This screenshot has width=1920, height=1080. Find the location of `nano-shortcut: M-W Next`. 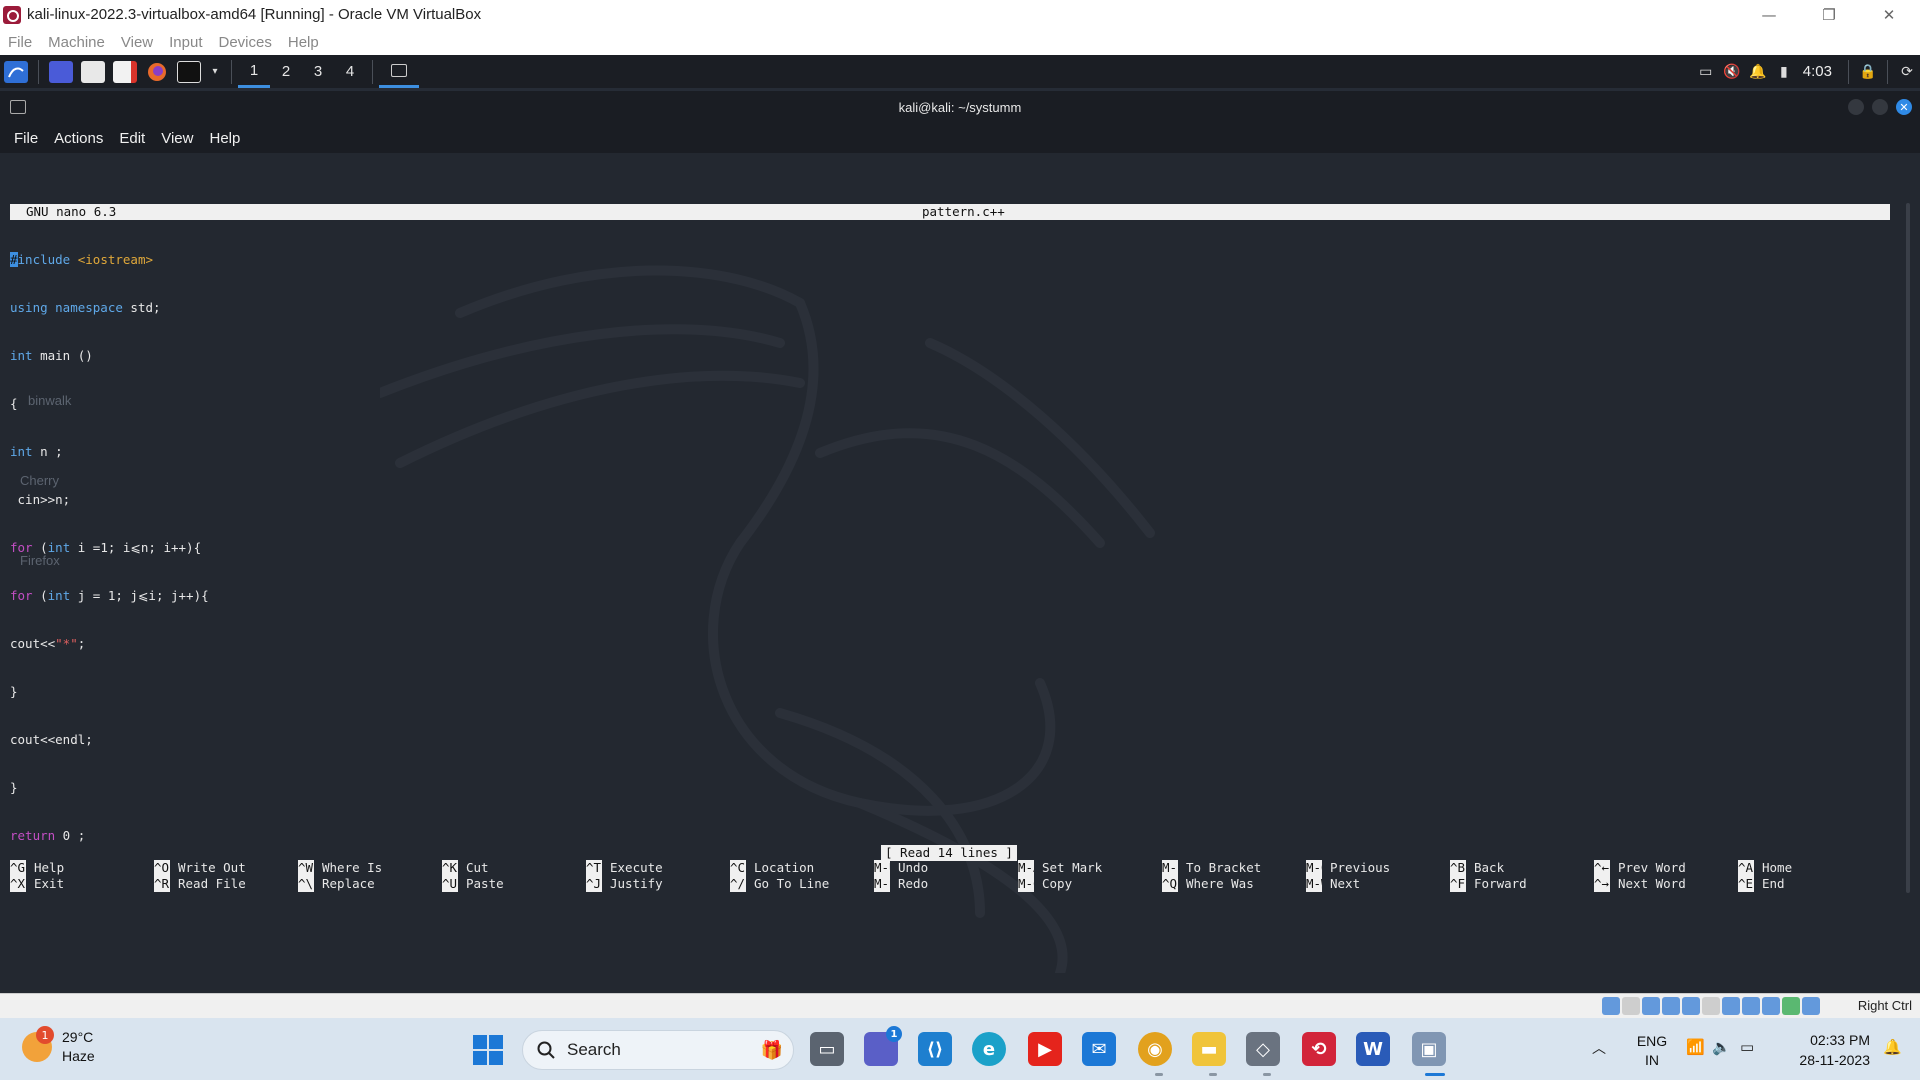

nano-shortcut: M-W Next is located at coordinates (1378, 884).